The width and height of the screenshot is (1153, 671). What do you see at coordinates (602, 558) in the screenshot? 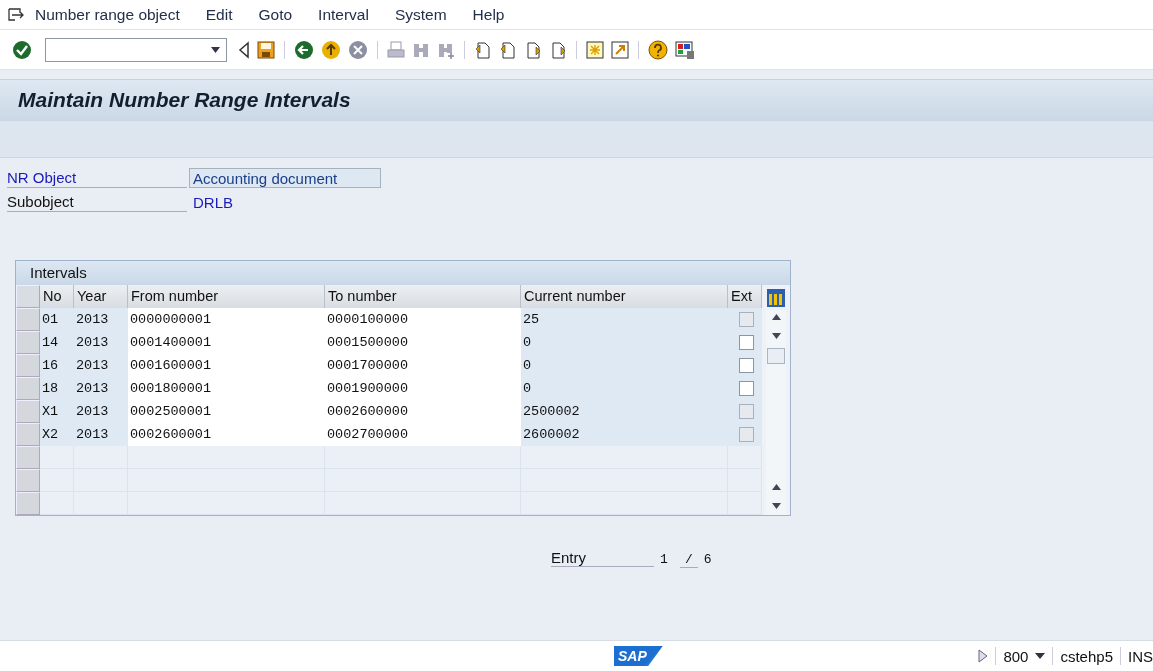
I see `entry-label: Entry` at bounding box center [602, 558].